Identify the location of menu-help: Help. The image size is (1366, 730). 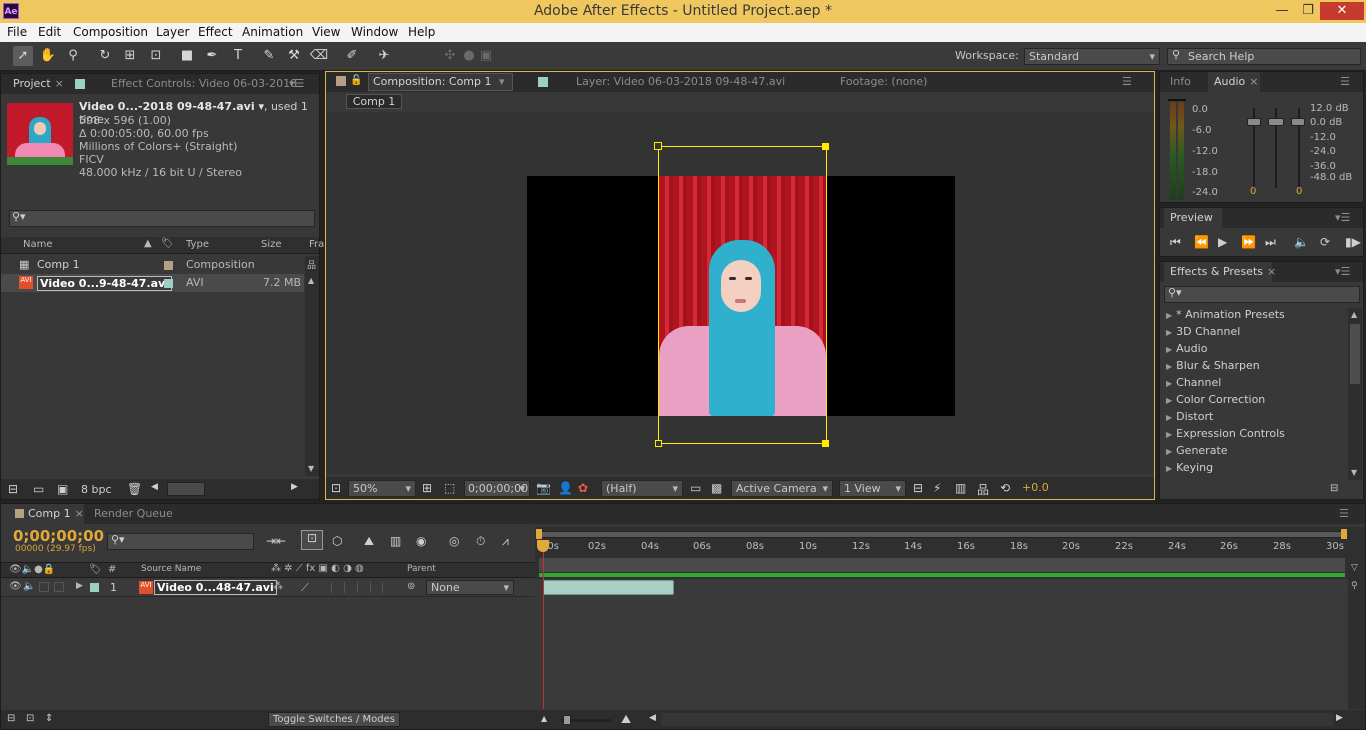
(421, 32).